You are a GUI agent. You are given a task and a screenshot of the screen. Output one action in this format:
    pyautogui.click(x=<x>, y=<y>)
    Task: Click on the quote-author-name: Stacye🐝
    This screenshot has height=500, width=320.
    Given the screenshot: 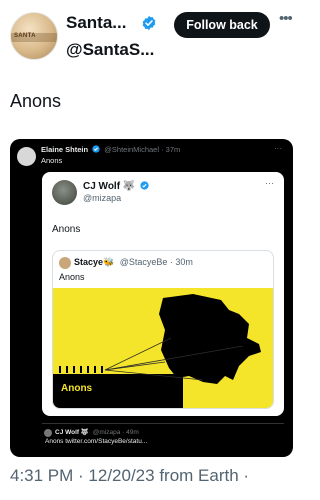 What is the action you would take?
    pyautogui.click(x=94, y=262)
    